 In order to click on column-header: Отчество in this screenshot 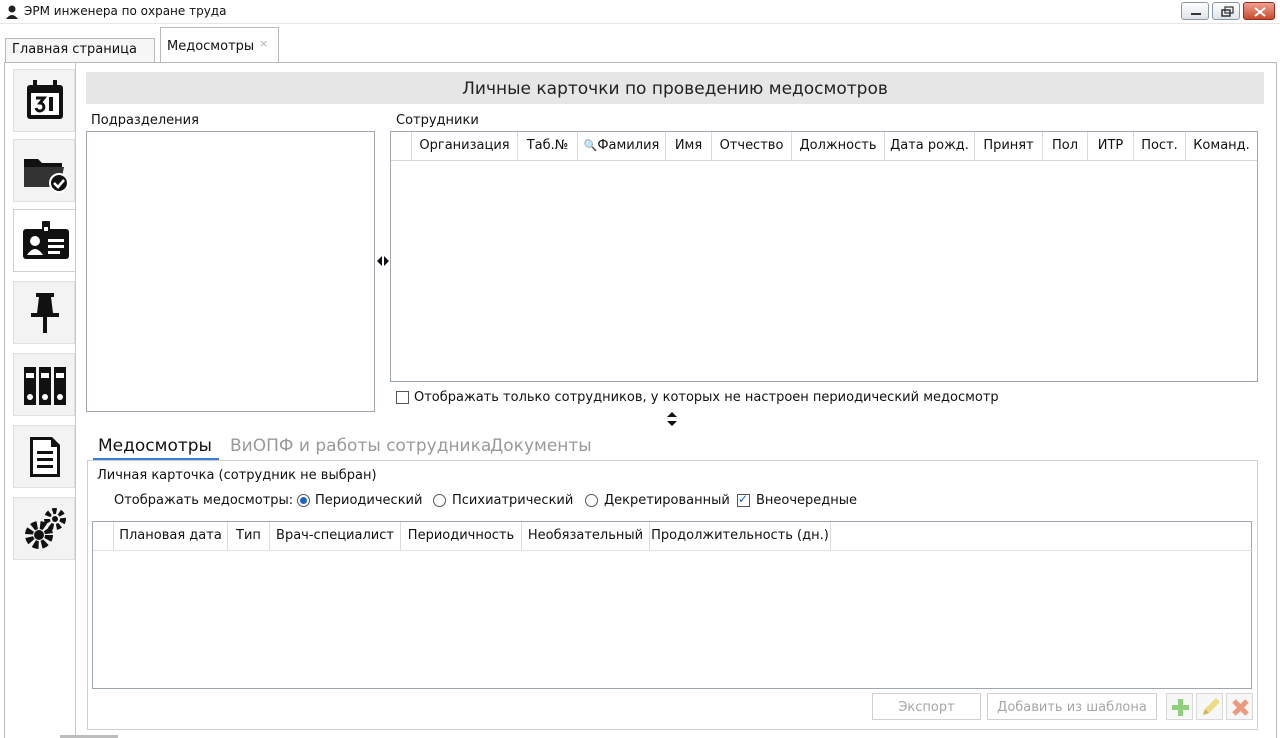, I will do `click(752, 146)`.